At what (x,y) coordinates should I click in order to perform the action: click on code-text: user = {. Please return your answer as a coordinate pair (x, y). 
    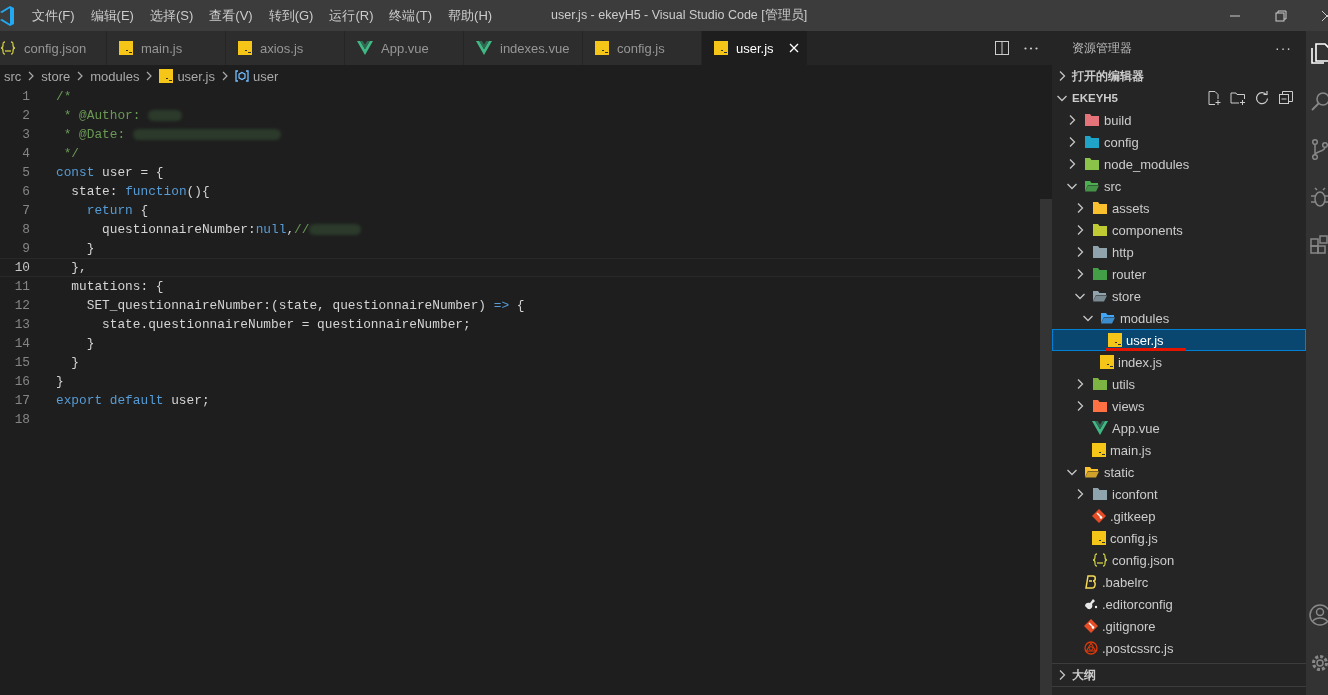
    Looking at the image, I should click on (132, 172).